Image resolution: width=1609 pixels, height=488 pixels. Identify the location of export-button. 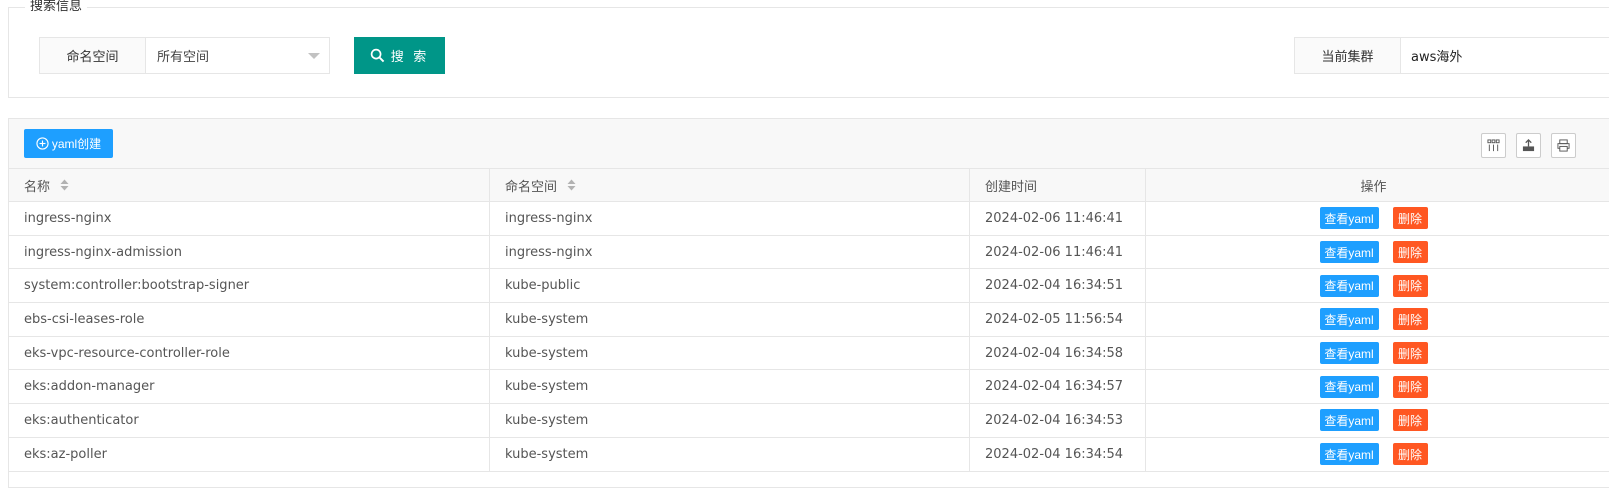
(1528, 145).